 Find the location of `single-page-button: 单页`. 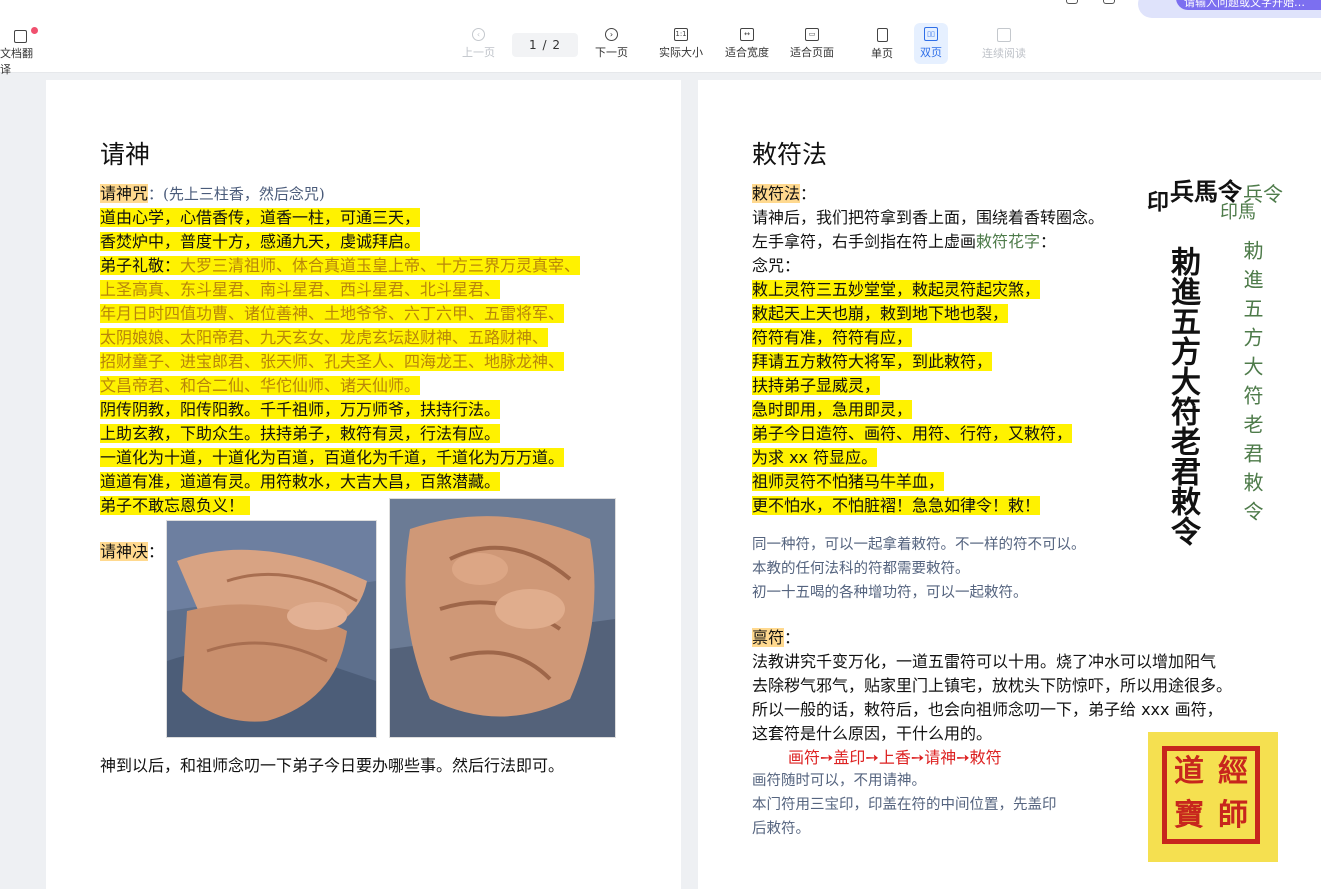

single-page-button: 单页 is located at coordinates (882, 44).